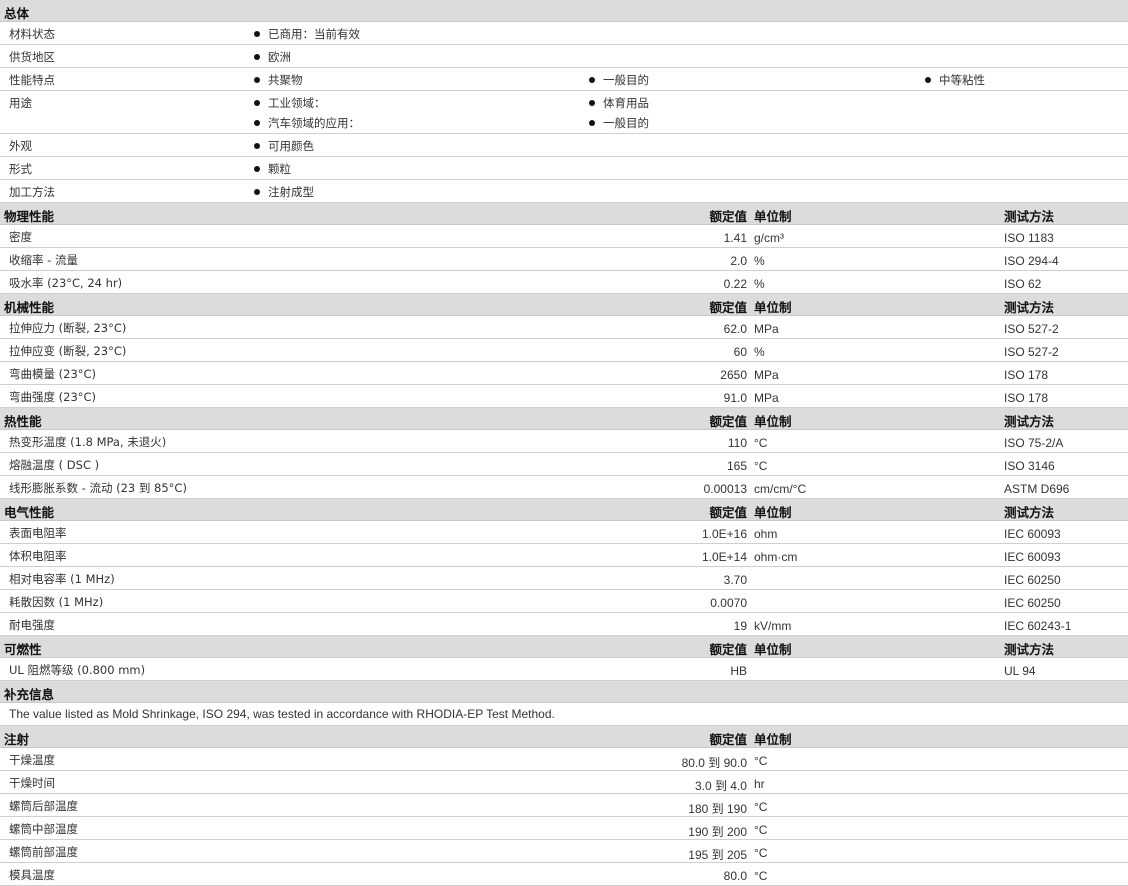 The width and height of the screenshot is (1128, 886). I want to click on test-method: ISO 3146, so click(1029, 466).